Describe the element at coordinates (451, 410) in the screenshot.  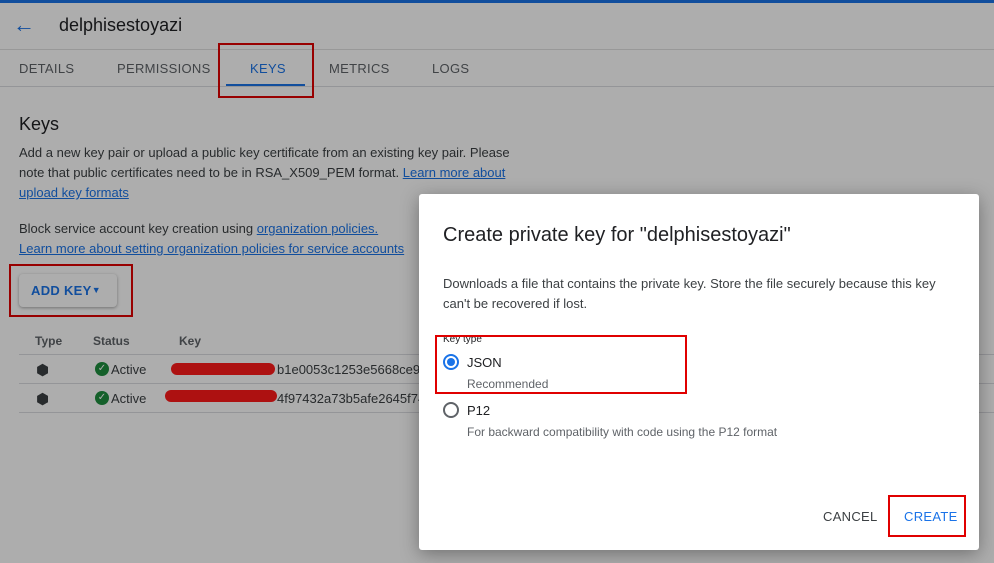
I see `p12-radio` at that location.